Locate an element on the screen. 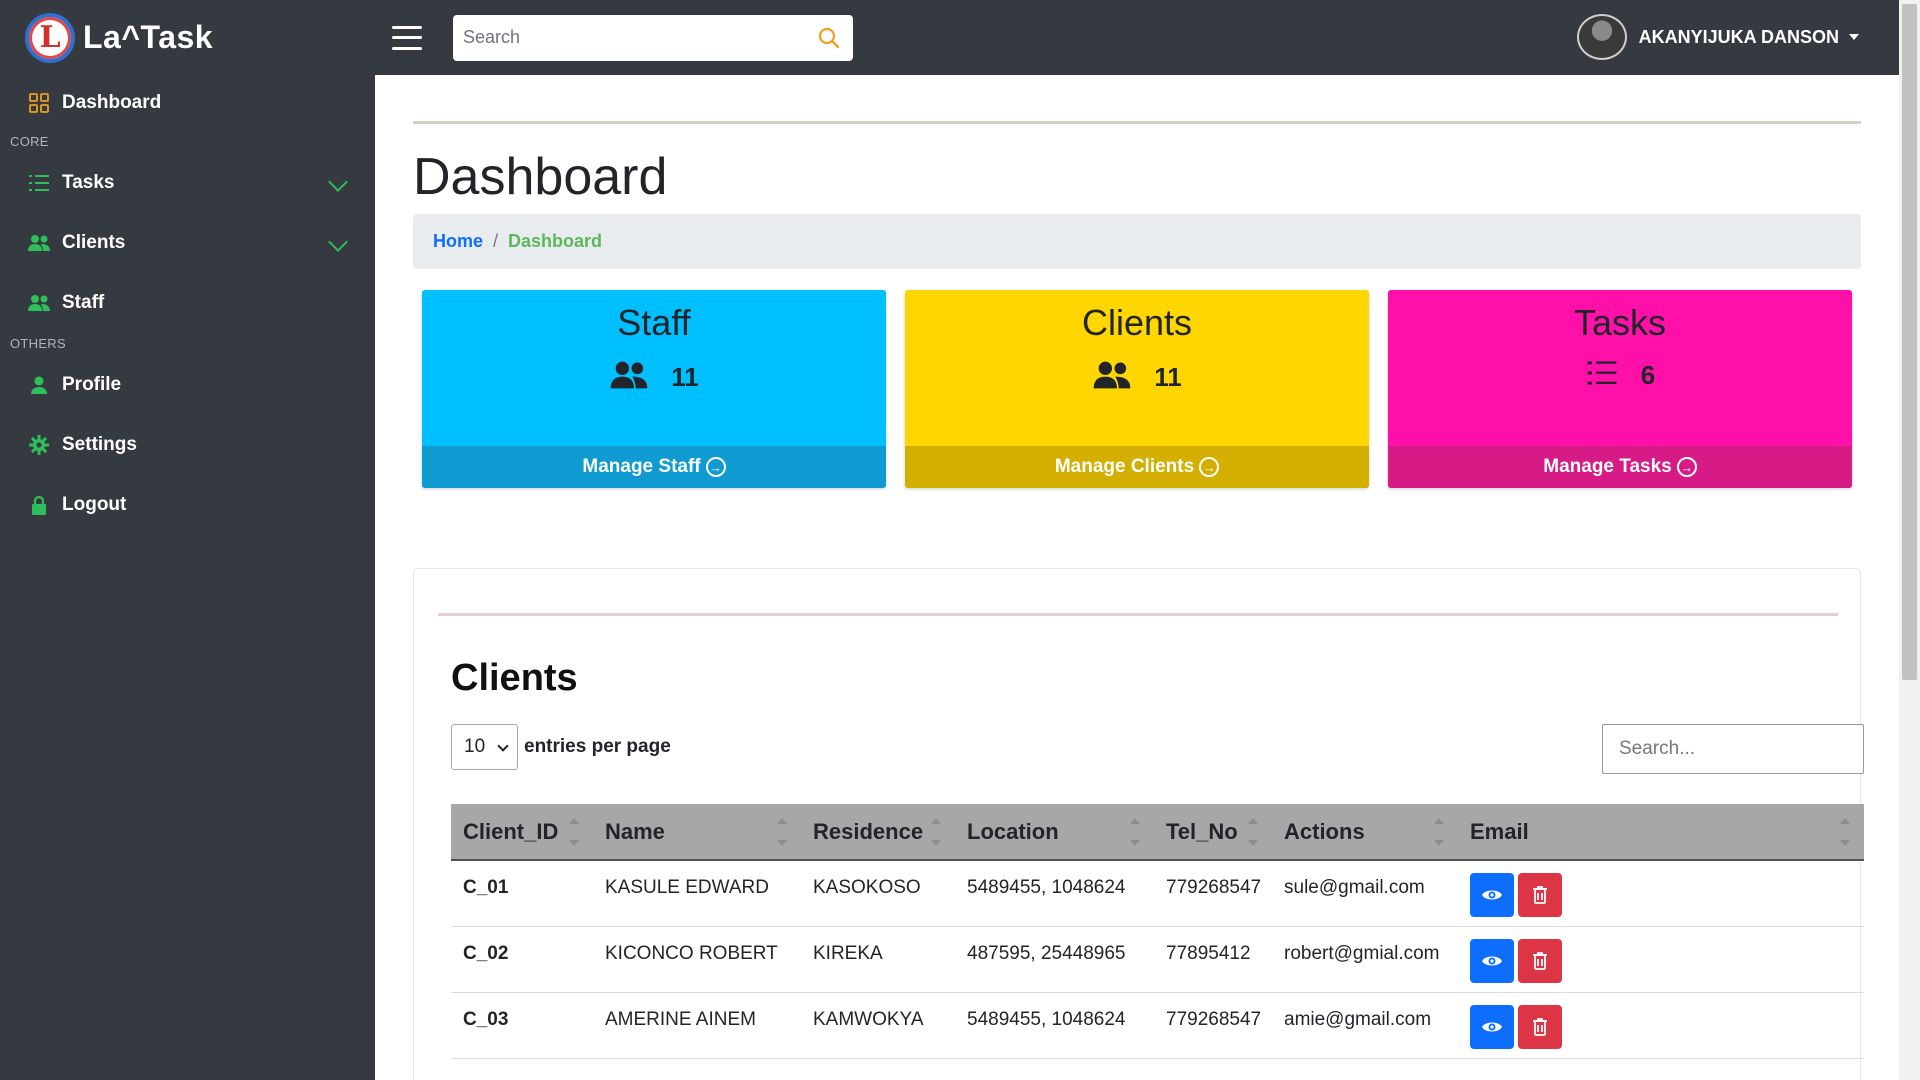 Image resolution: width=1920 pixels, height=1080 pixels. card-stat: 11 is located at coordinates (654, 377).